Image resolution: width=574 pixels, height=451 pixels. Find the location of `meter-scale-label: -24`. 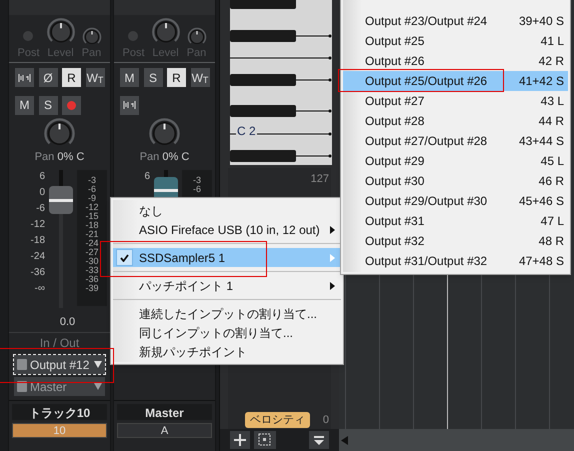

meter-scale-label: -24 is located at coordinates (91, 243).